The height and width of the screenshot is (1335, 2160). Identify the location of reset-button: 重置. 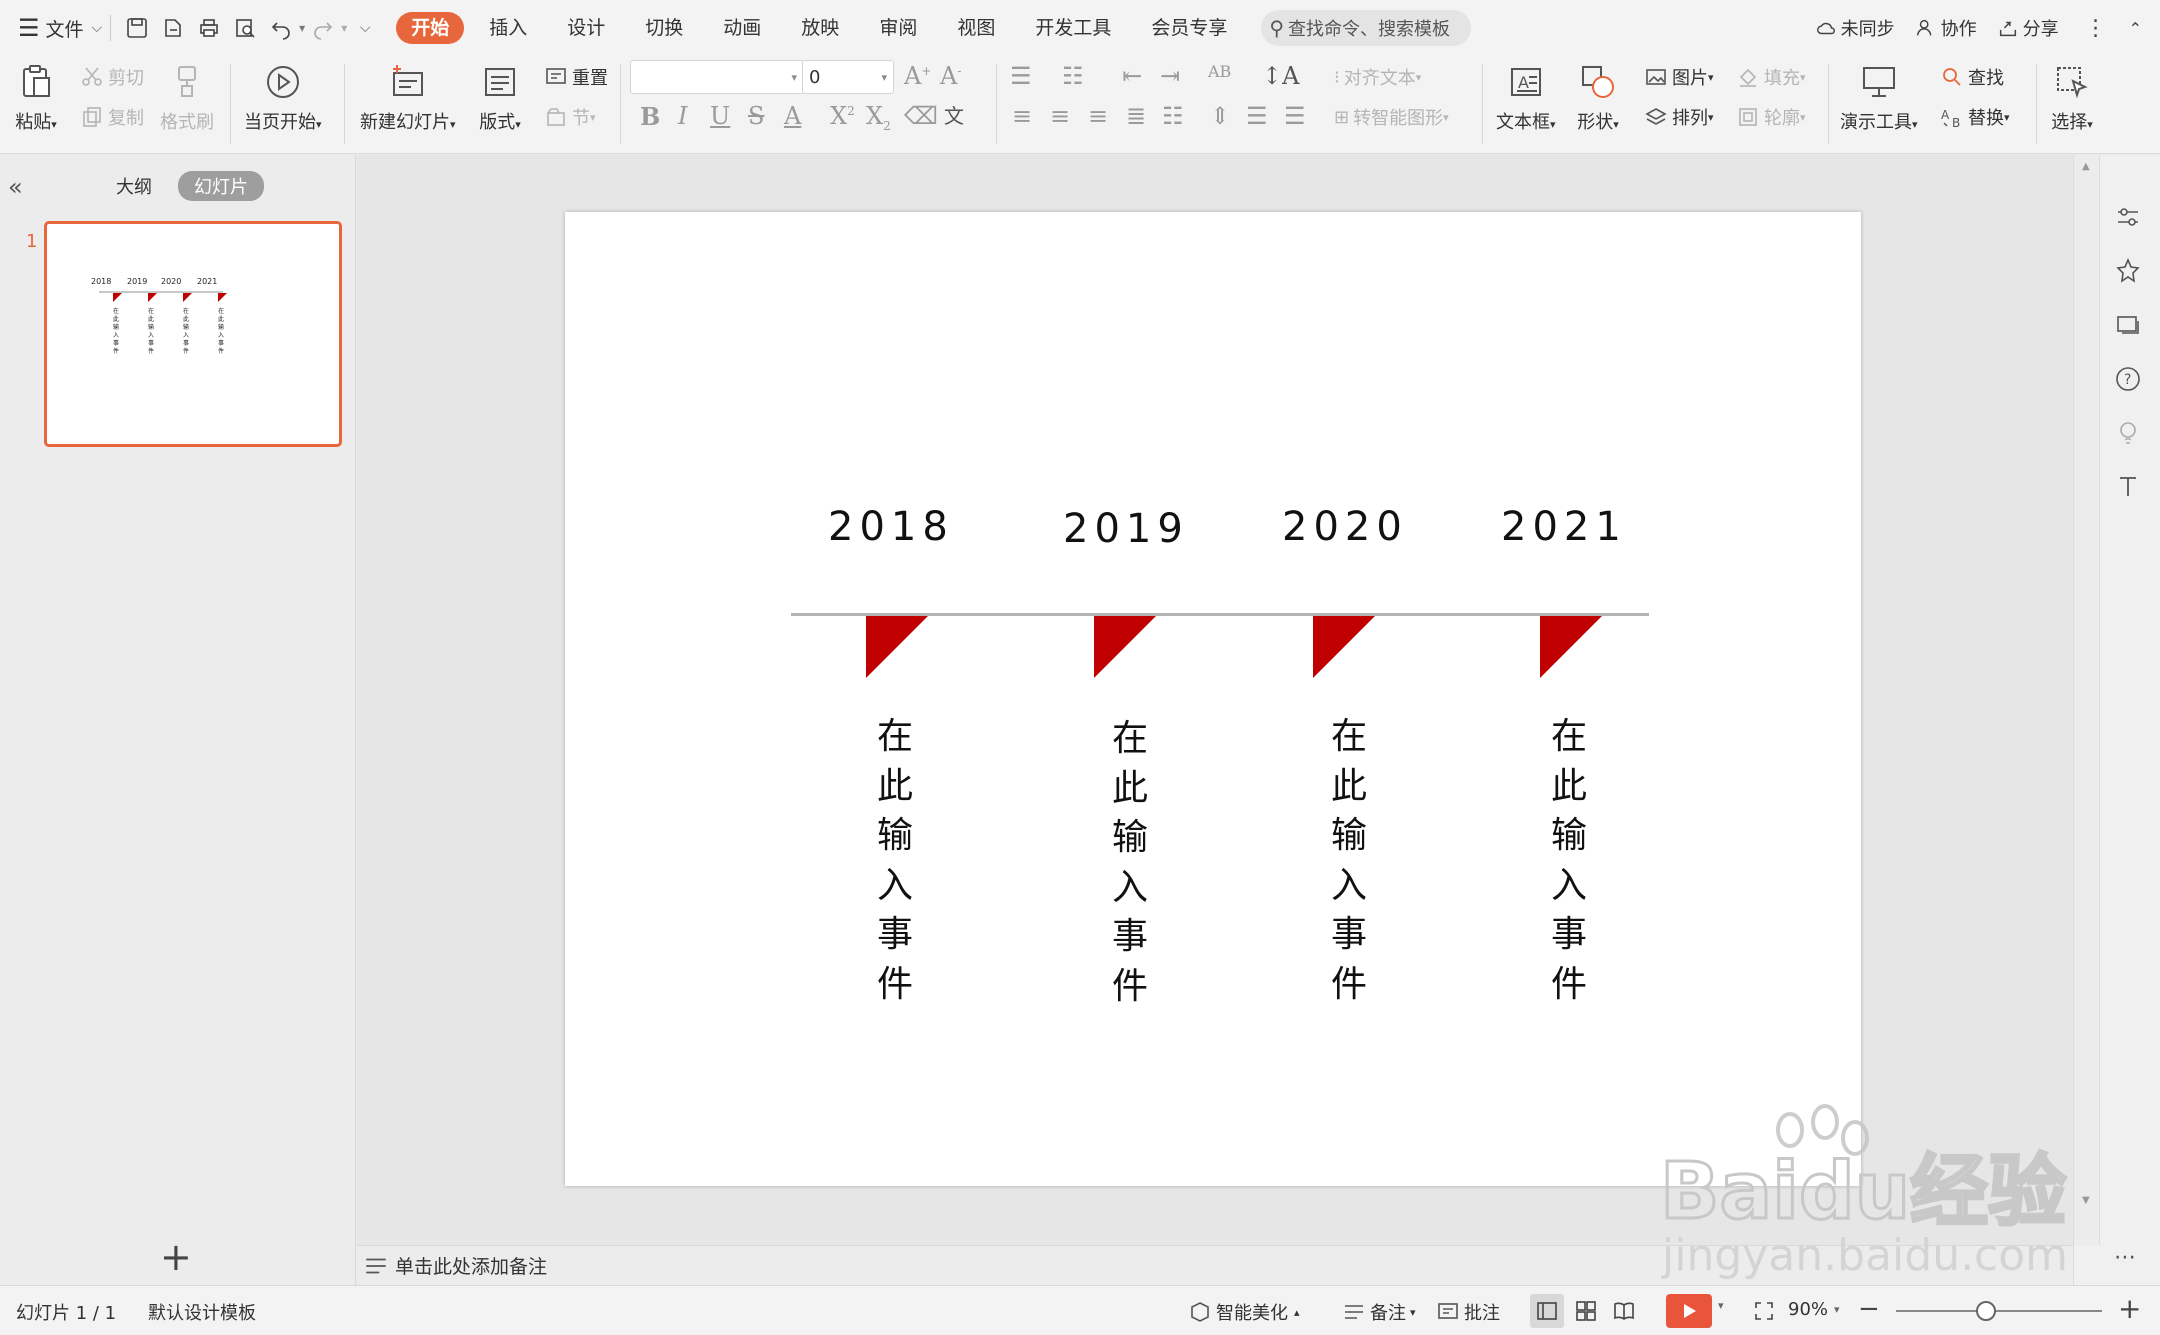
(576, 77).